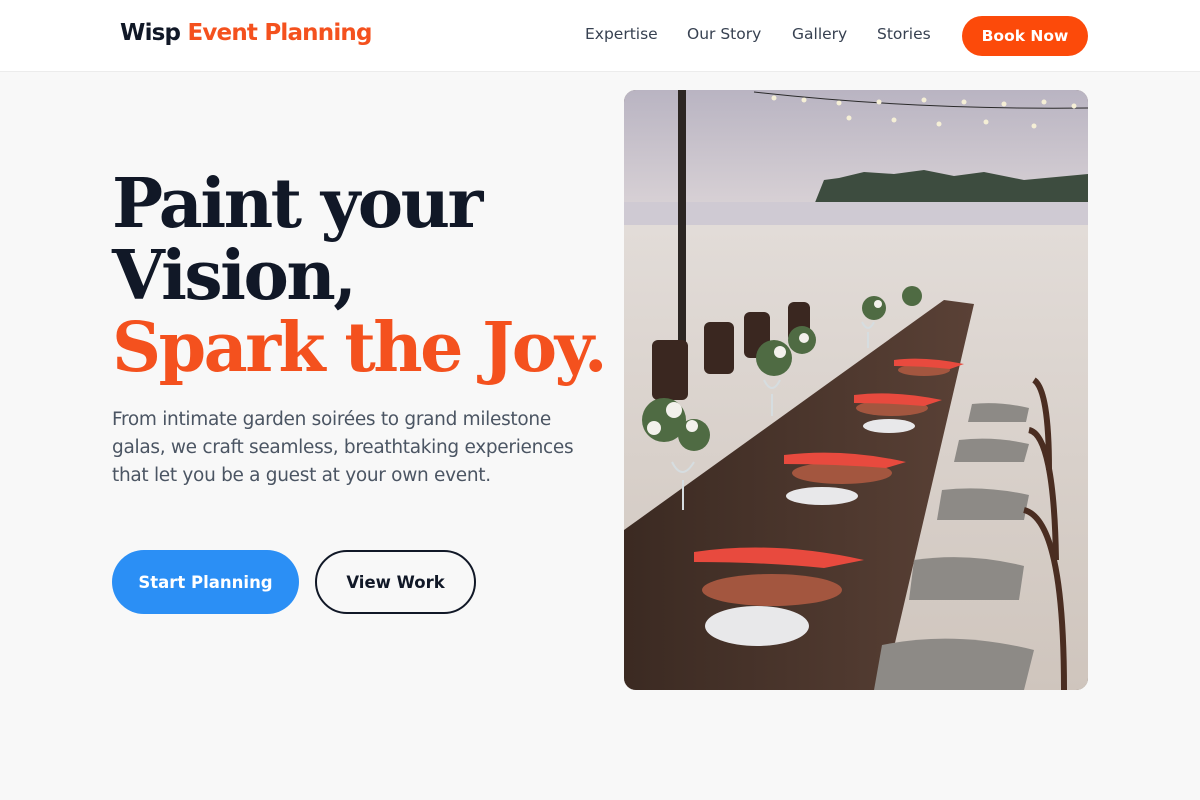 The height and width of the screenshot is (800, 1200). Describe the element at coordinates (904, 34) in the screenshot. I see `nav-link-stories: Stories` at that location.